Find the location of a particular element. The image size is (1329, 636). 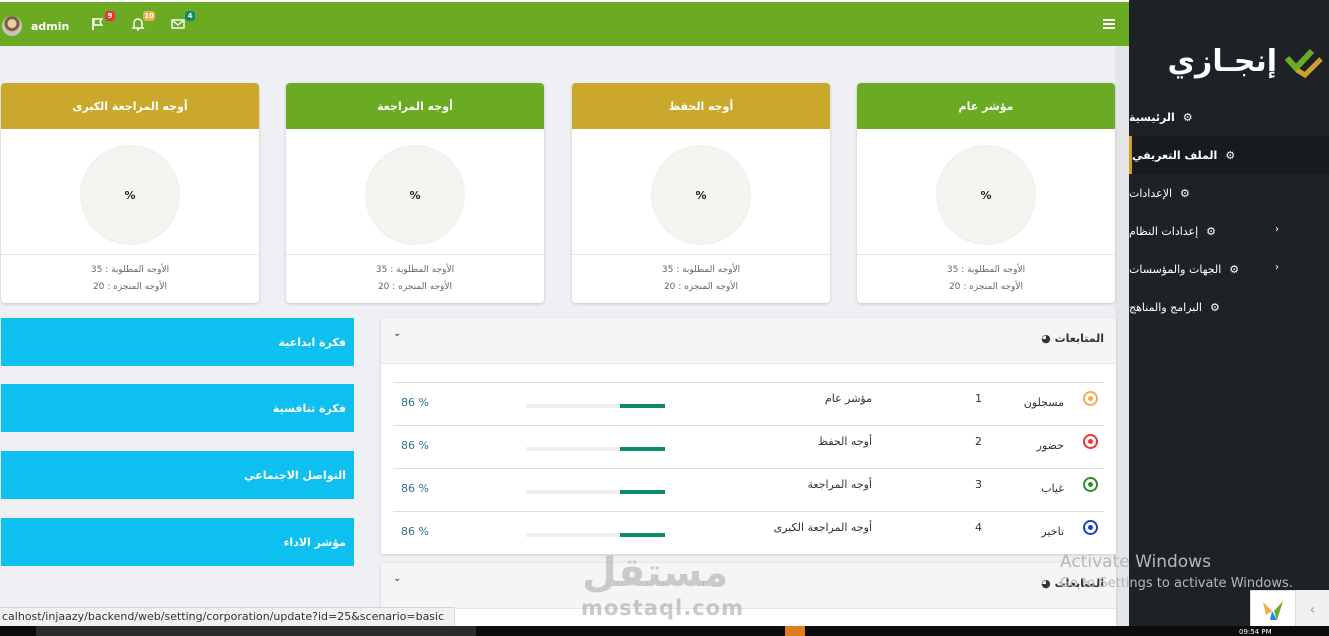

bell-badge: 10 is located at coordinates (149, 16).